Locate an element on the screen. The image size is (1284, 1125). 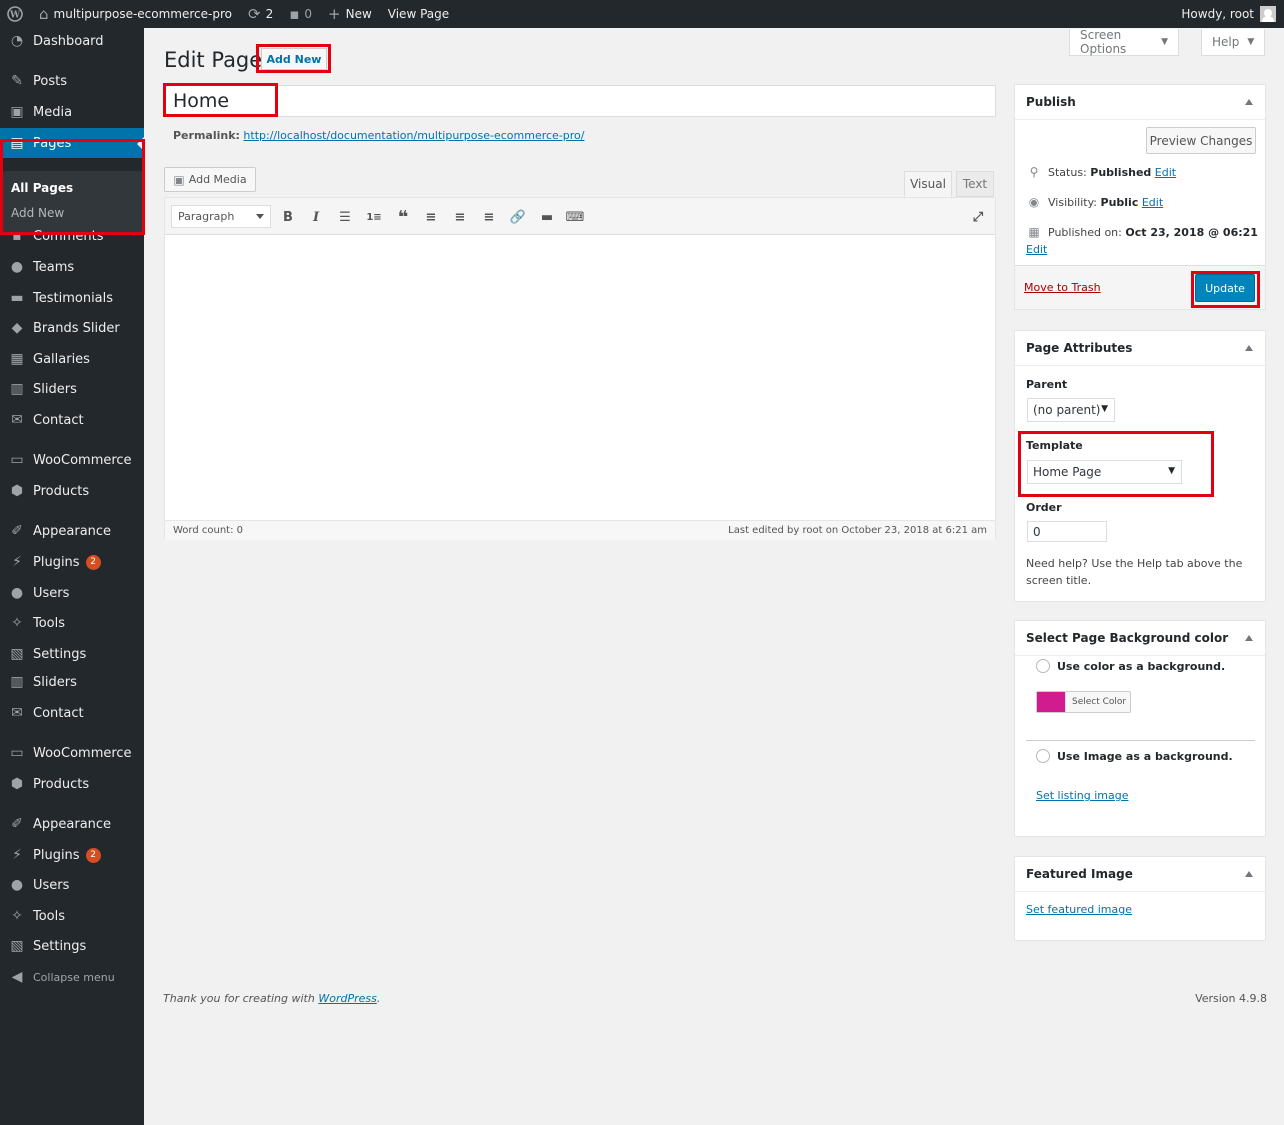
publish-box-header: Publish is located at coordinates (1140, 102).